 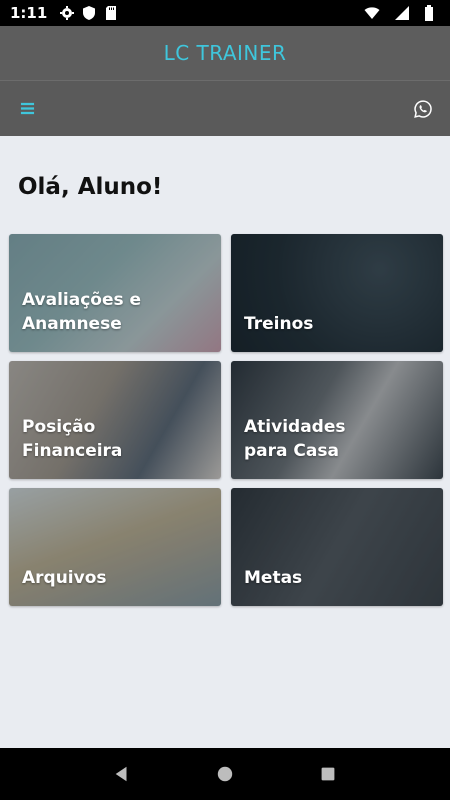 I want to click on back-icon, so click(x=122, y=774).